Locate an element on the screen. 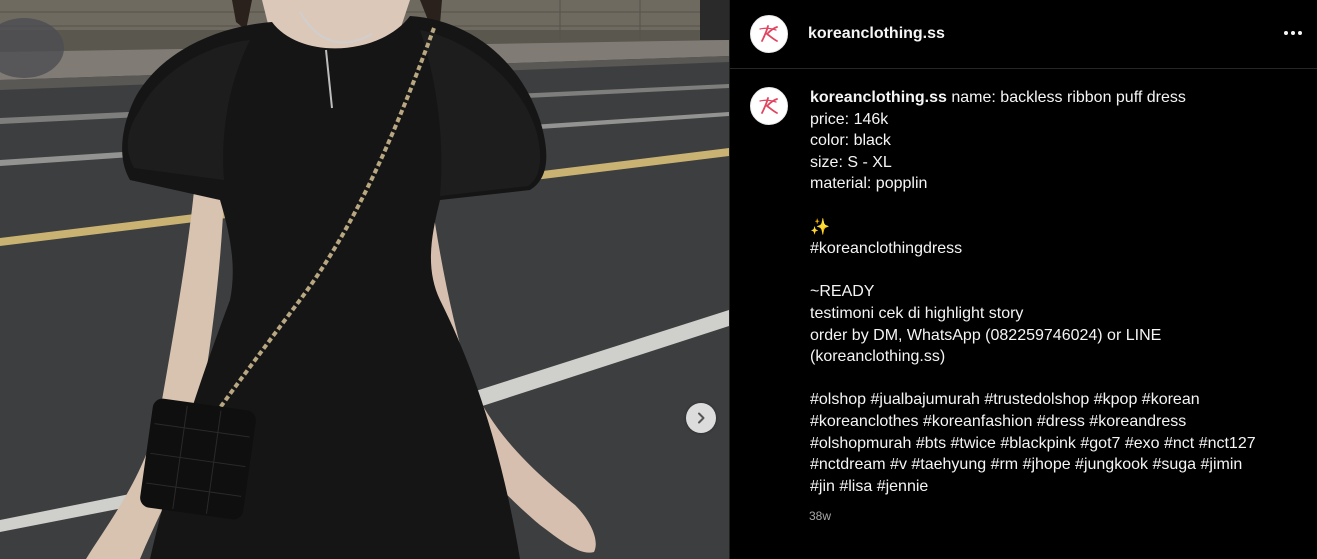 This screenshot has height=559, width=1317. caption-hashtag-line: #jin #lisa #jennie is located at coordinates (1060, 487).